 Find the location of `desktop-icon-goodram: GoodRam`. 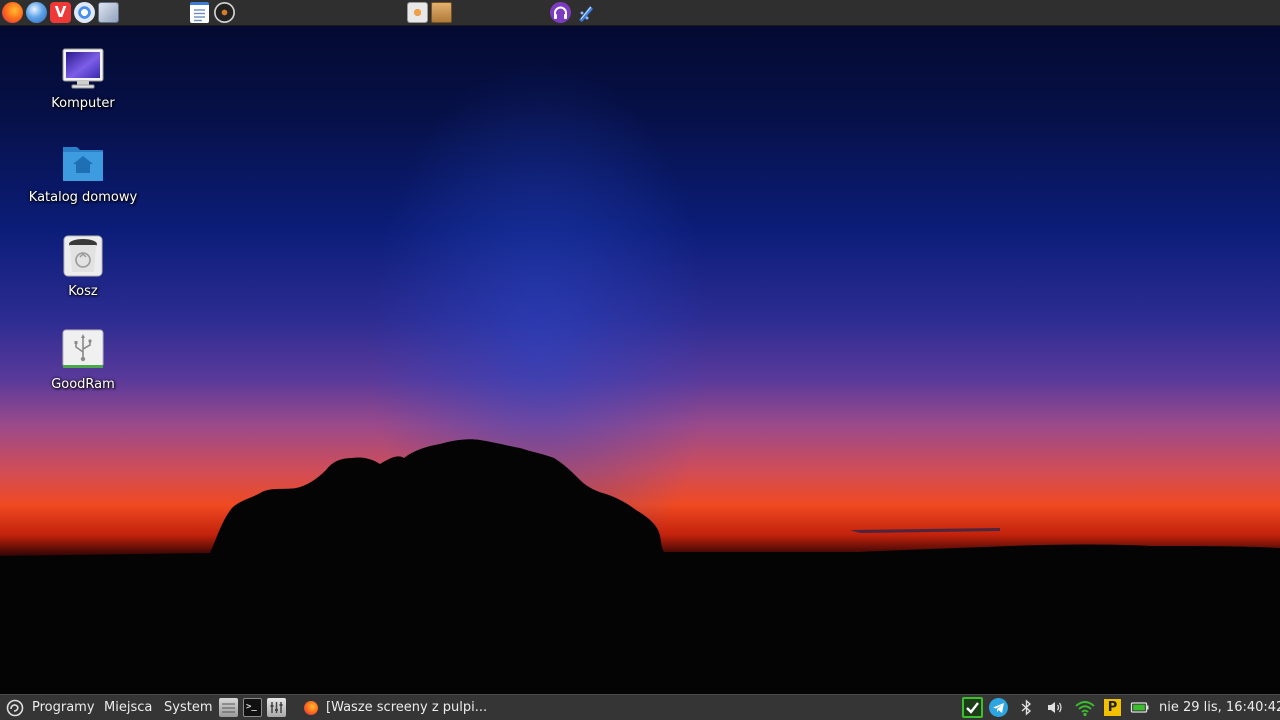

desktop-icon-goodram: GoodRam is located at coordinates (83, 360).